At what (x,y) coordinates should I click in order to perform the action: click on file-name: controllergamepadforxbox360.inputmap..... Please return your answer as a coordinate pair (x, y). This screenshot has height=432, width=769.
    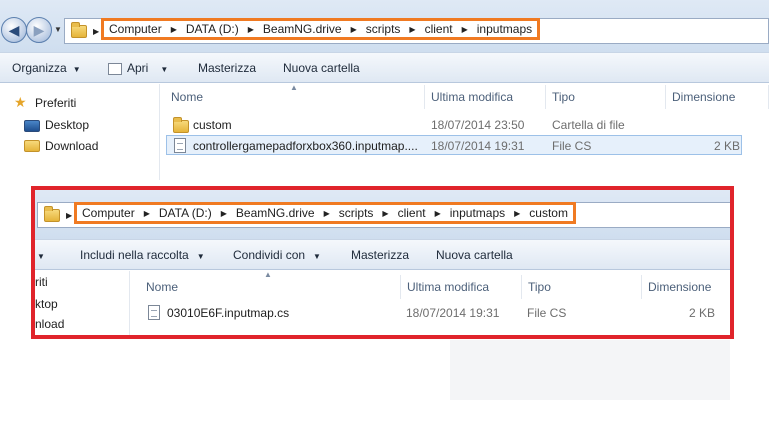
    Looking at the image, I should click on (305, 146).